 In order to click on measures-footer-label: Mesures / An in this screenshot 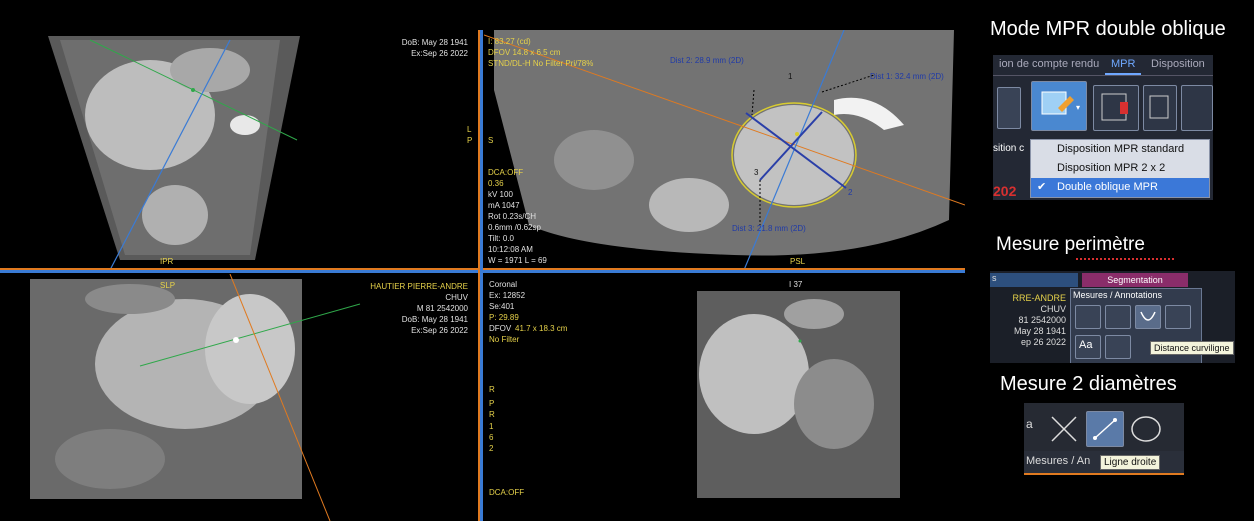, I will do `click(1058, 461)`.